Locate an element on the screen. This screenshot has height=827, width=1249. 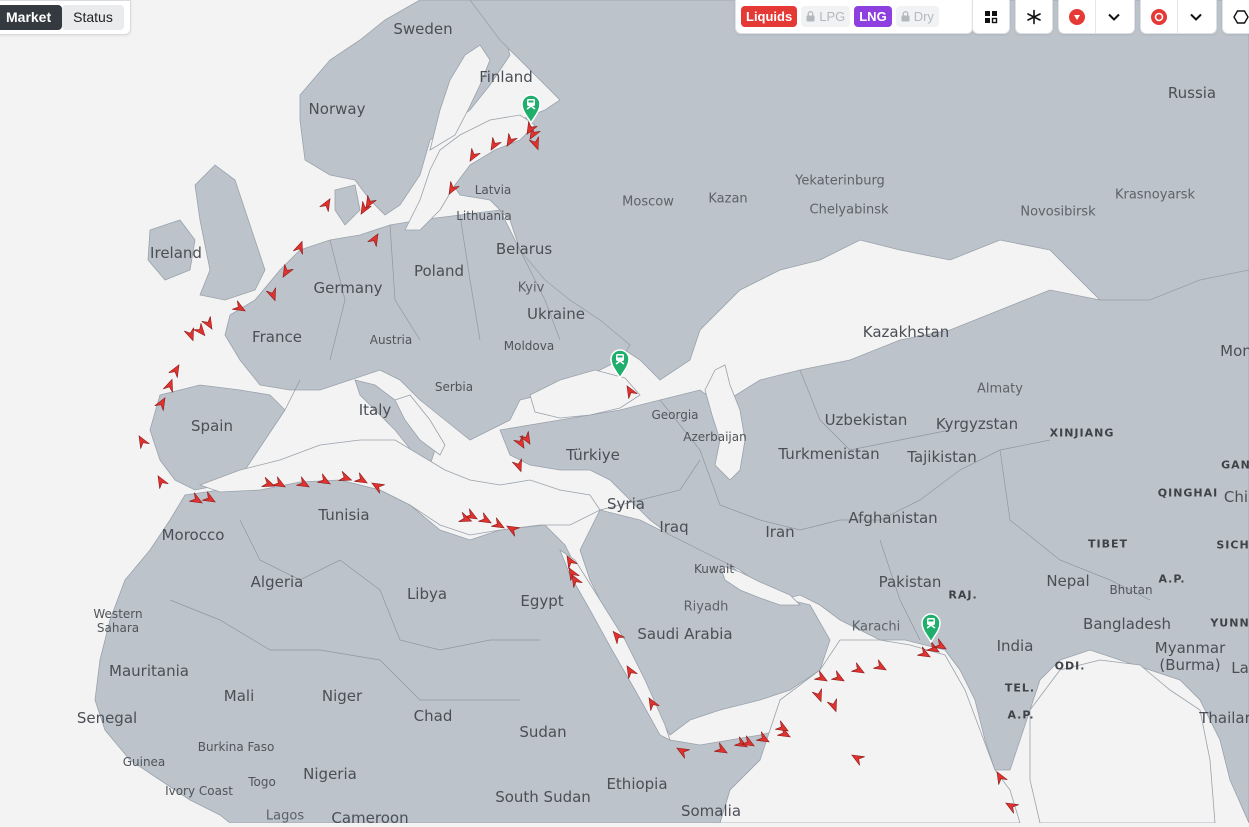
cargo-filter-bar: Liquids LPG LNG Dry is located at coordinates (854, 17).